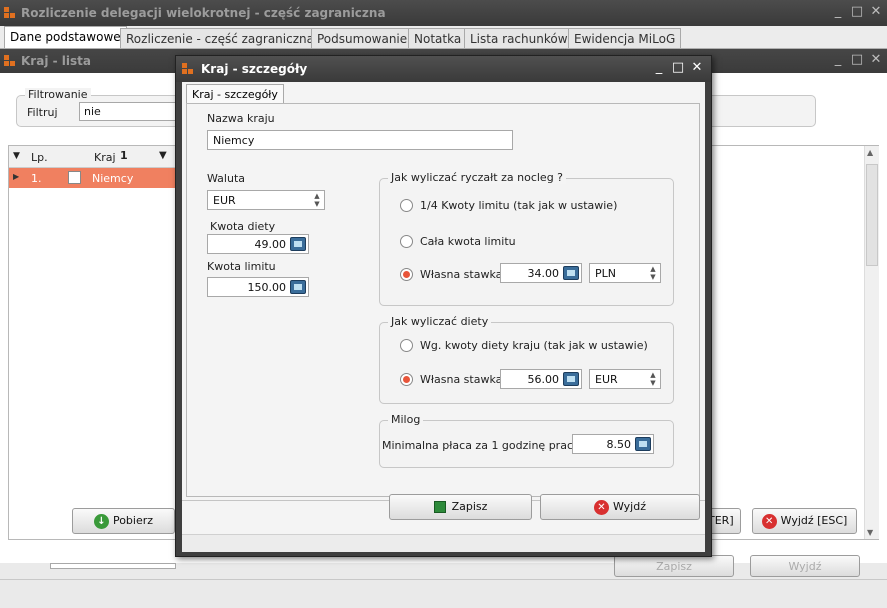  Describe the element at coordinates (804, 521) in the screenshot. I see `exit-esc-button: ✕ Wyjdź [ESC]` at that location.